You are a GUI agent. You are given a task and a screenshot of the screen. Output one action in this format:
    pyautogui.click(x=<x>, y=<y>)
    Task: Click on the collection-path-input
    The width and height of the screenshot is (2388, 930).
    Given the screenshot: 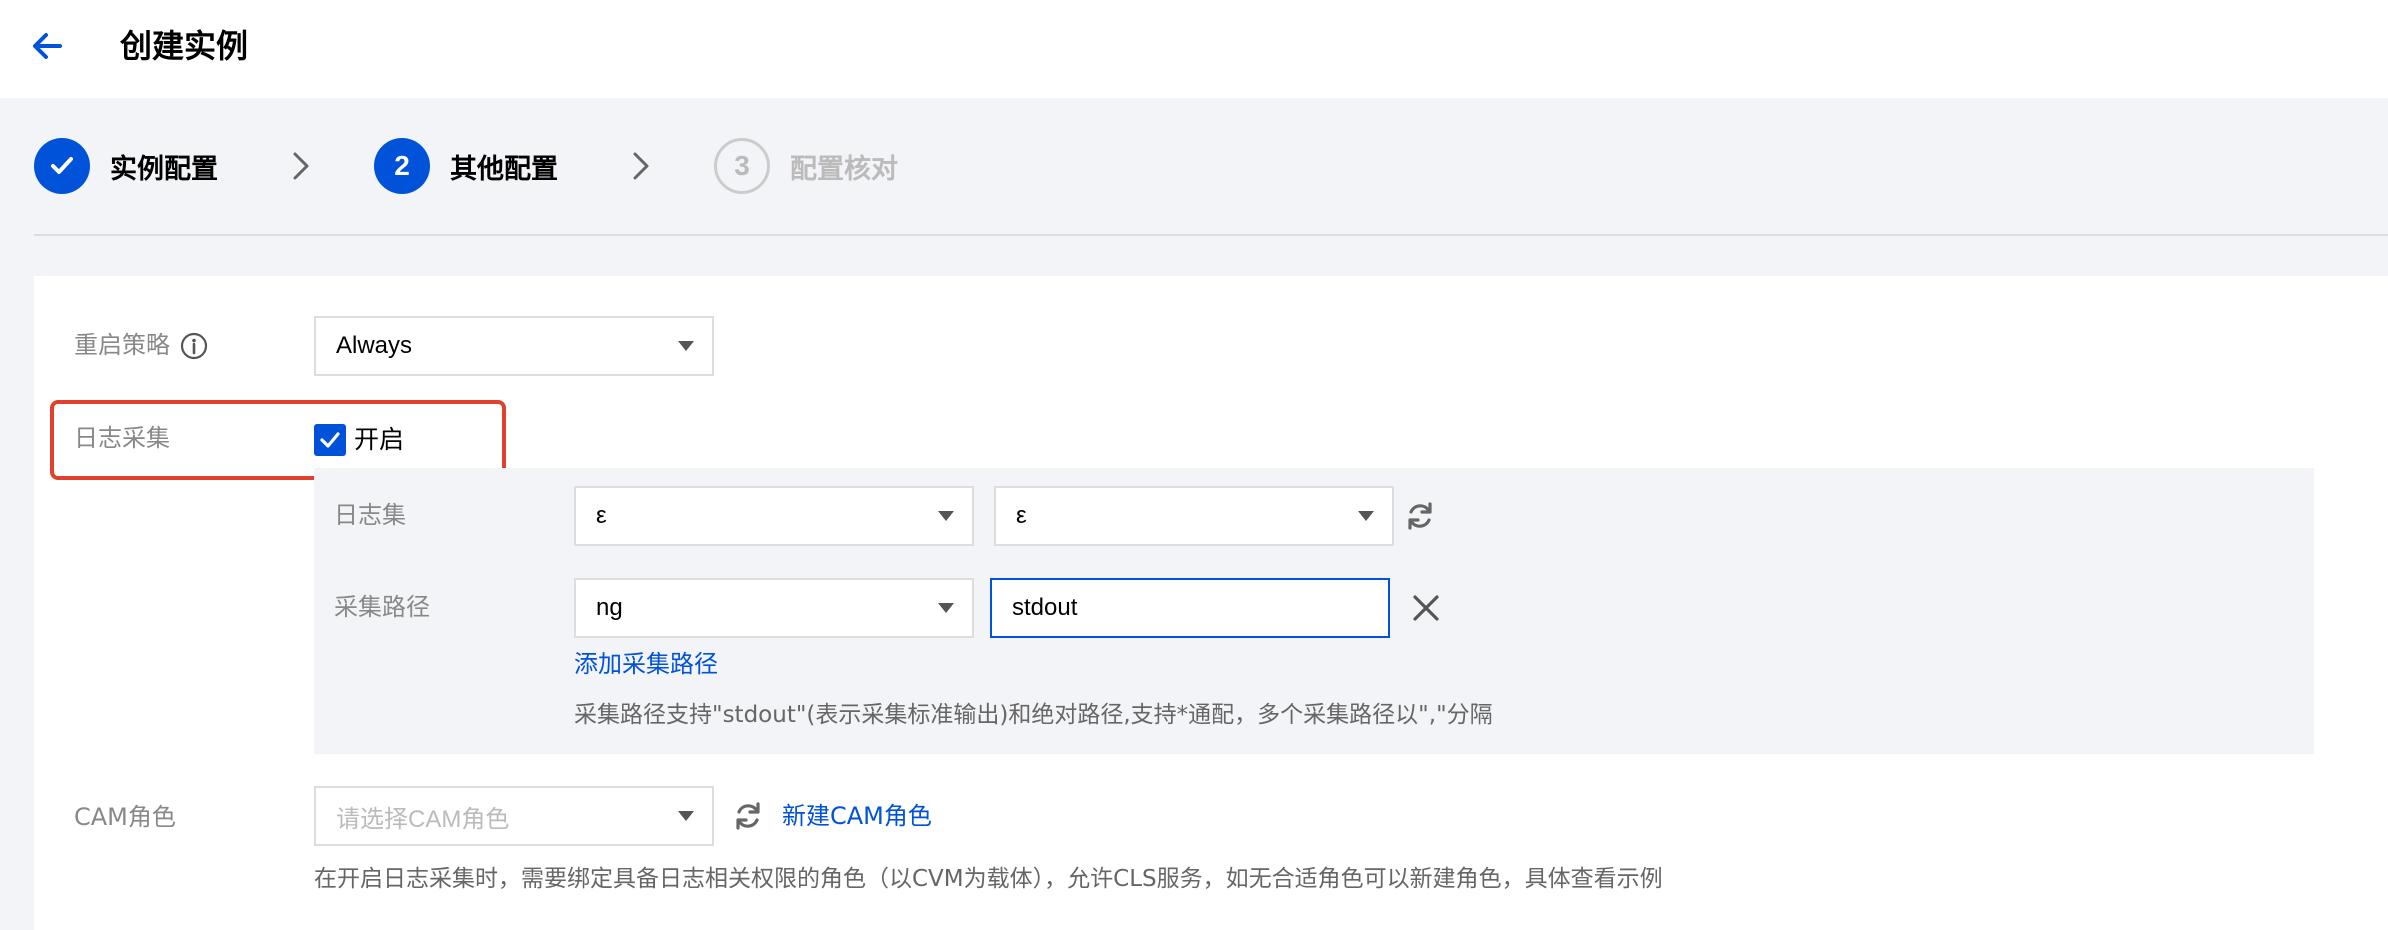 What is the action you would take?
    pyautogui.click(x=1190, y=608)
    